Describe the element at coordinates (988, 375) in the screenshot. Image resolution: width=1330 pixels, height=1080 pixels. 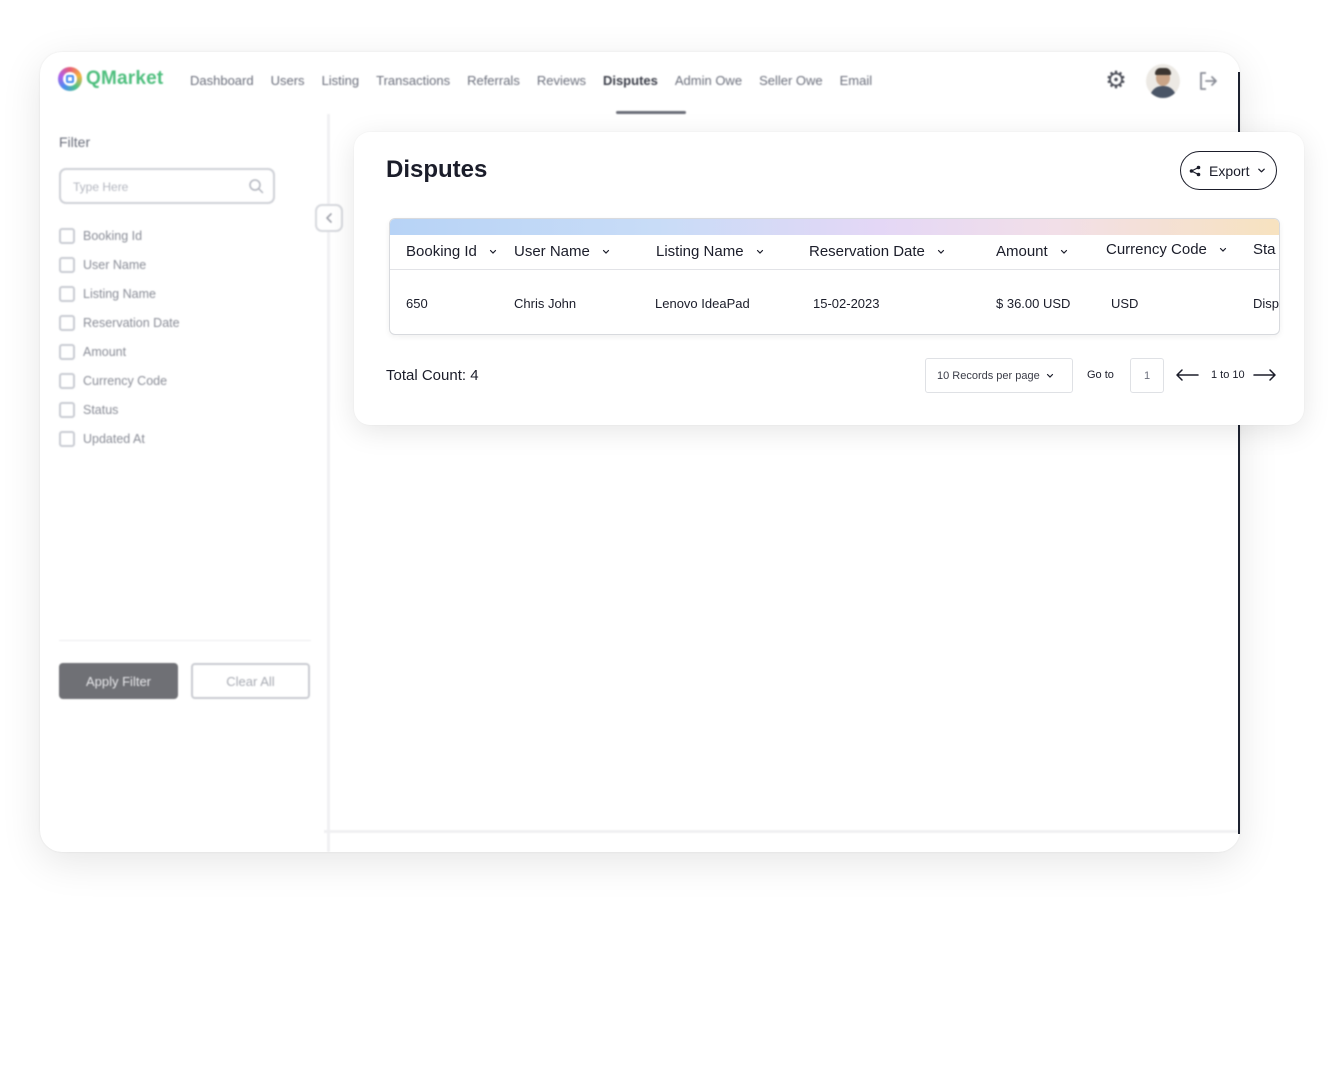
I see `records-per-page-label: 10 Records per page` at that location.